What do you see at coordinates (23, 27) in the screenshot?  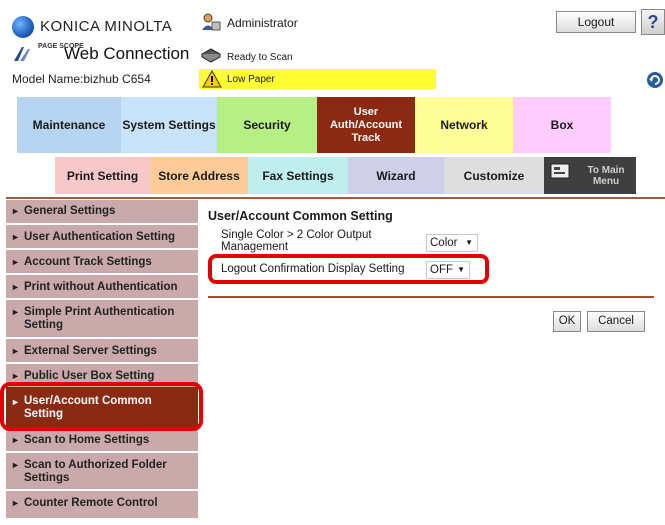 I see `konica-minolta-logo-icon` at bounding box center [23, 27].